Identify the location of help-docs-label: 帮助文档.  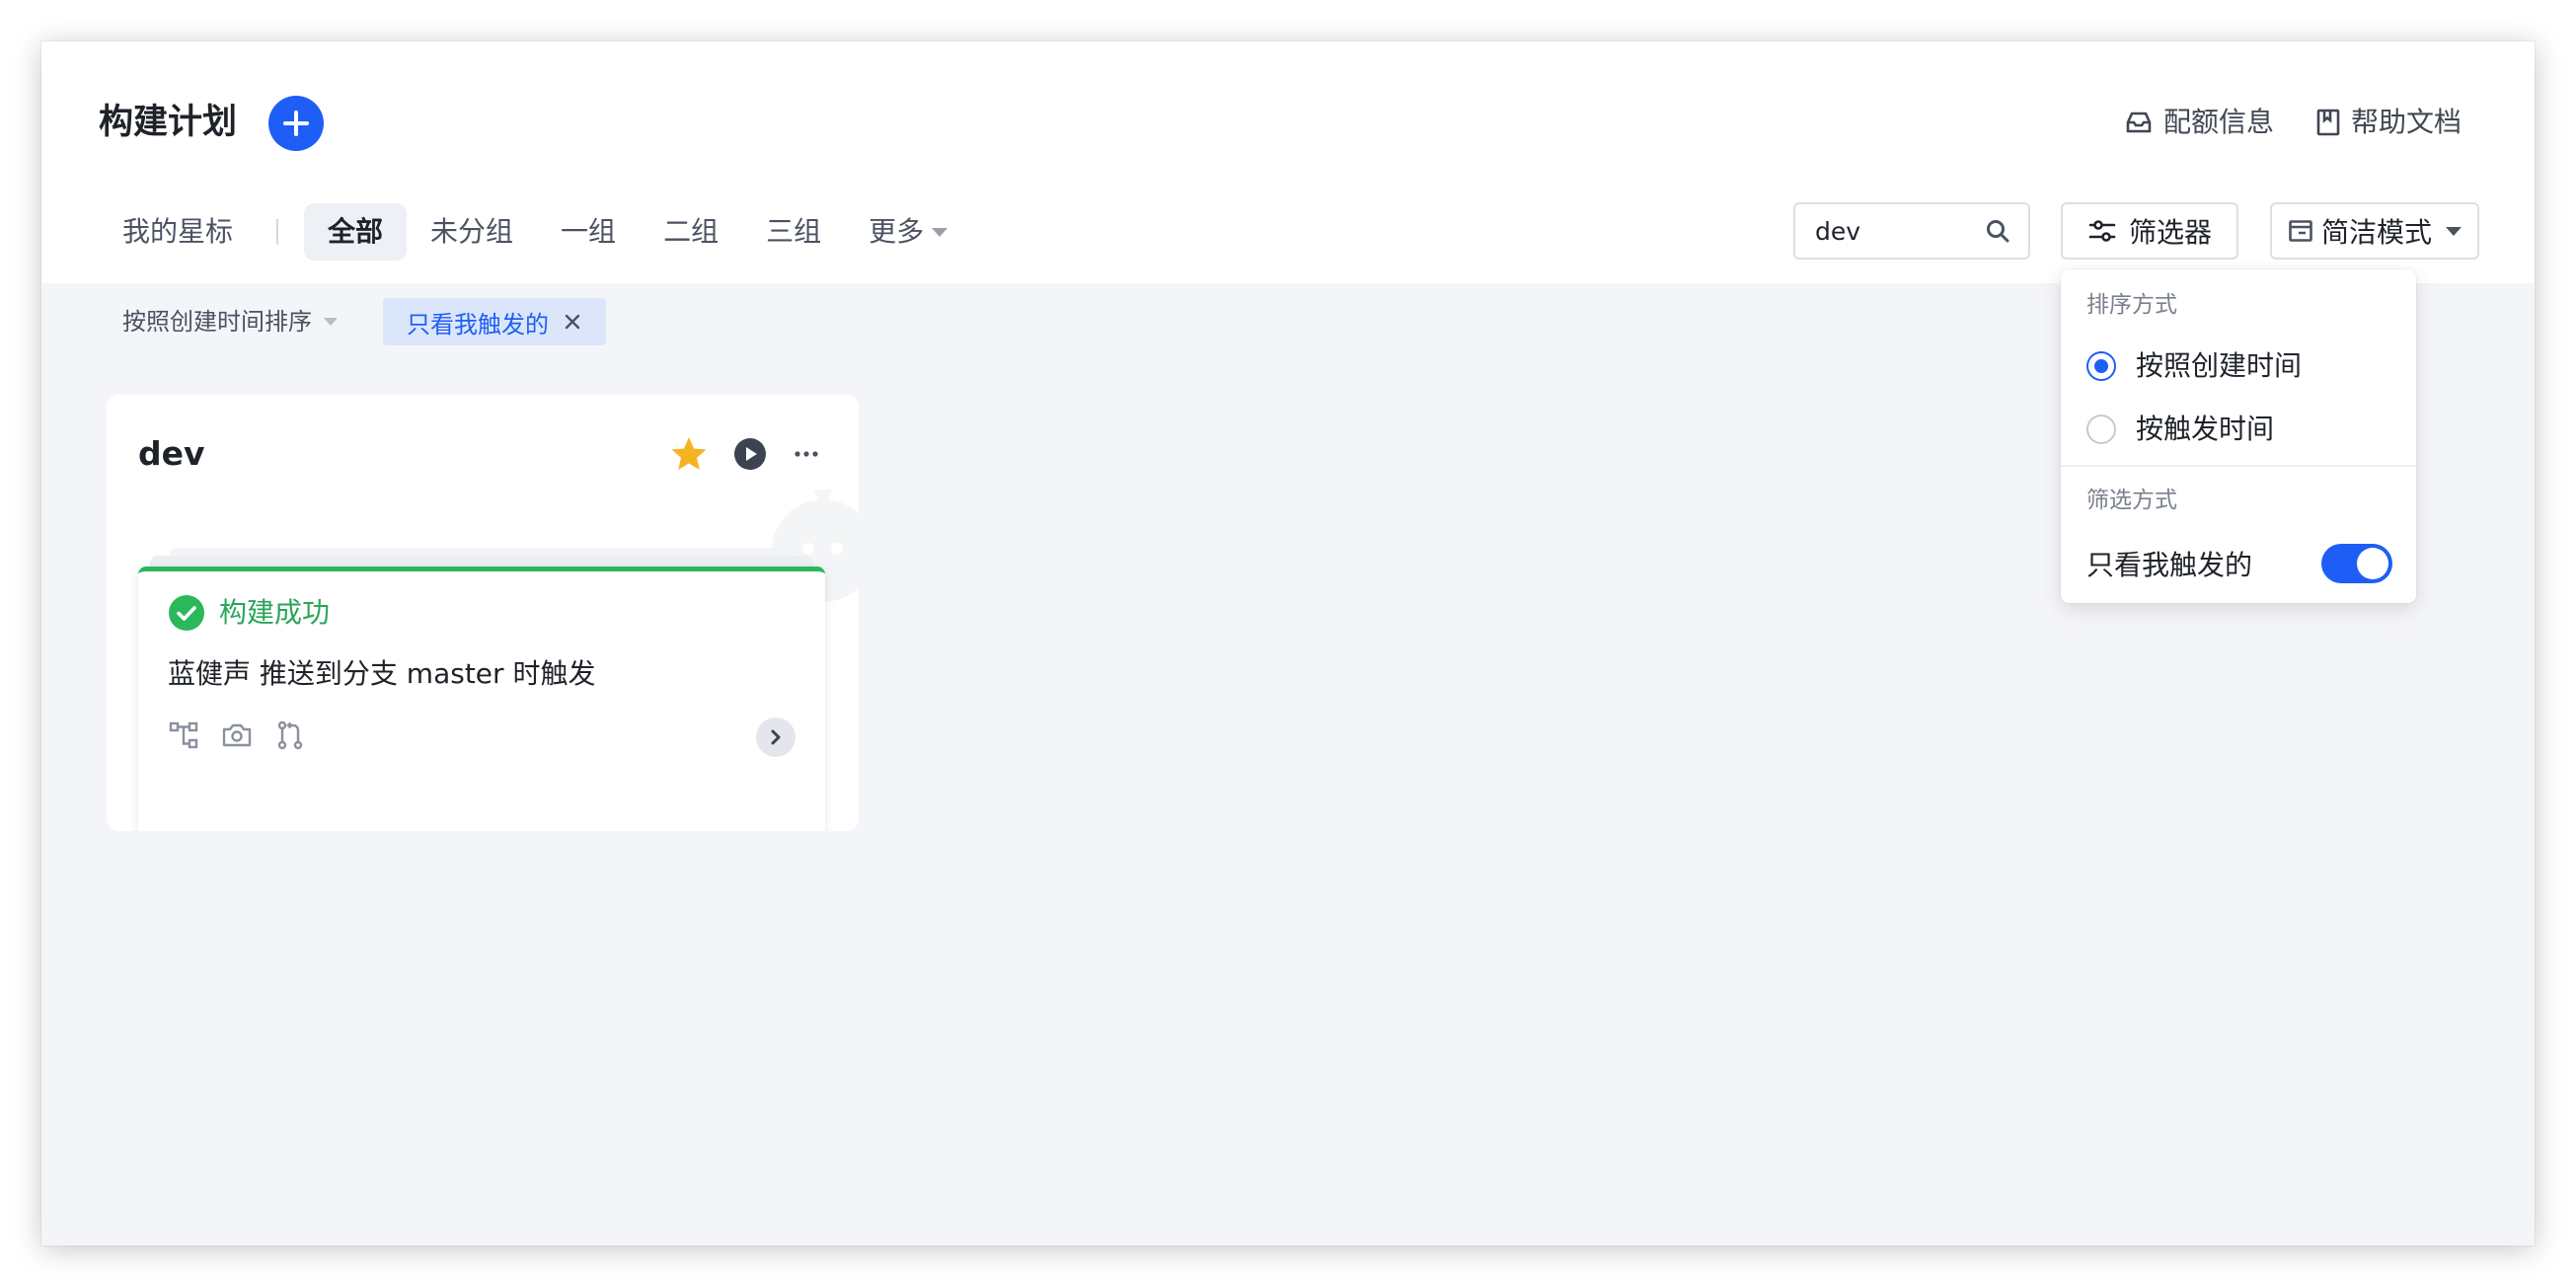
(2406, 122).